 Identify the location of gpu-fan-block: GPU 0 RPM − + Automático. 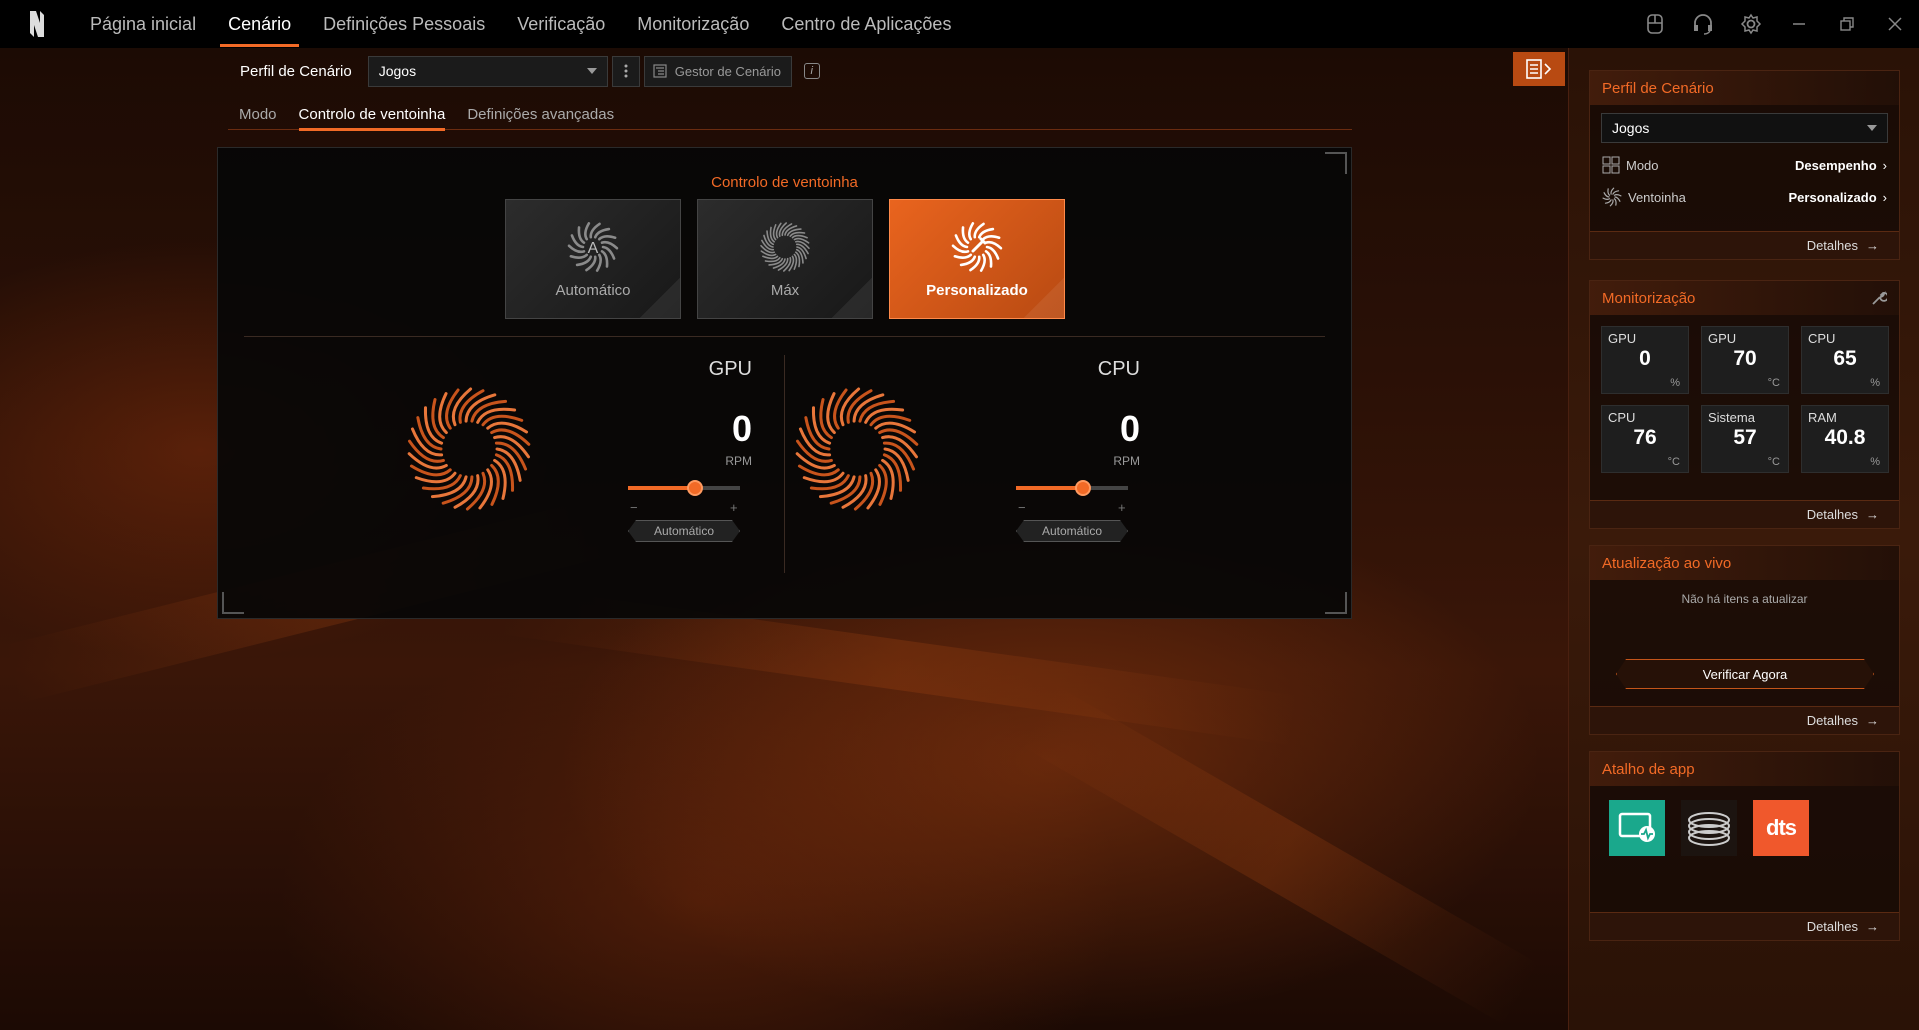
(586, 463).